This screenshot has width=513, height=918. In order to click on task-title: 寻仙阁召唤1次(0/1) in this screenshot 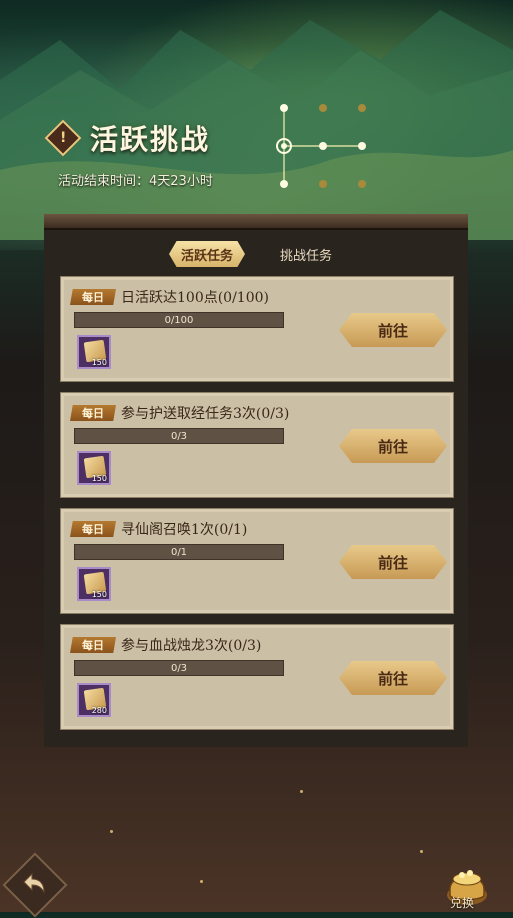, I will do `click(184, 530)`.